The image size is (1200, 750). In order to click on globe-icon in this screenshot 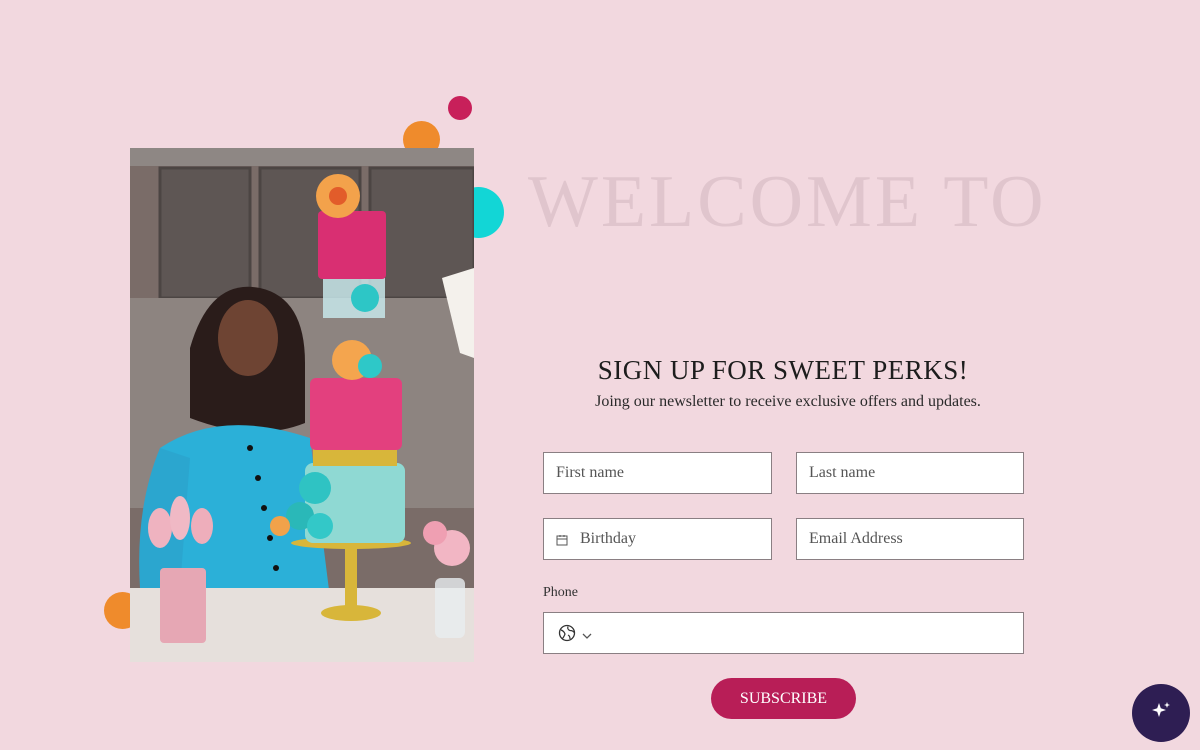, I will do `click(567, 633)`.